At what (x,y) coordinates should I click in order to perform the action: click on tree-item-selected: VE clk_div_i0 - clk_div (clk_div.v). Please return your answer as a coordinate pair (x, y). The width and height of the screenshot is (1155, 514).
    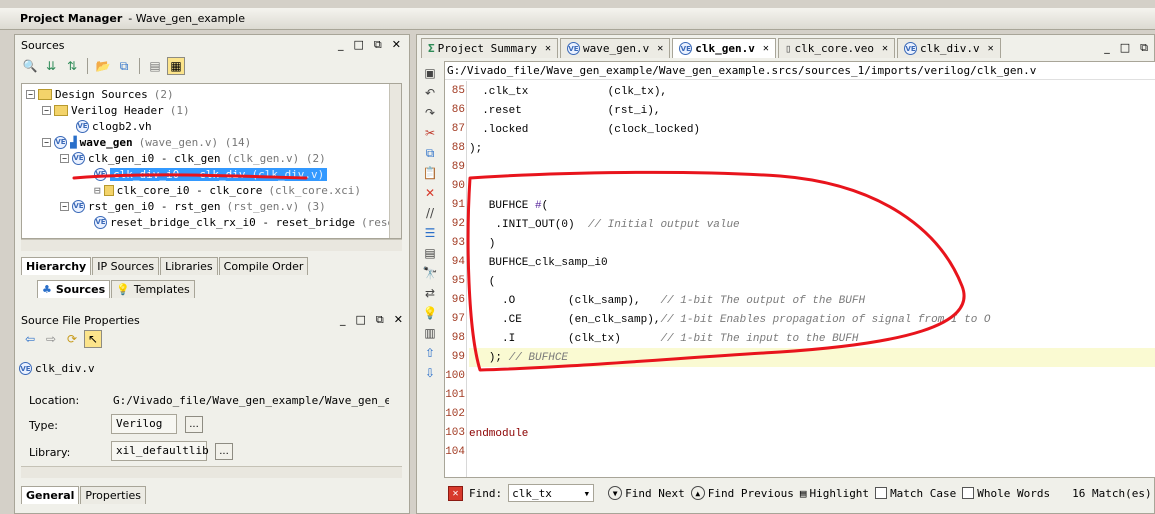
    Looking at the image, I should click on (211, 174).